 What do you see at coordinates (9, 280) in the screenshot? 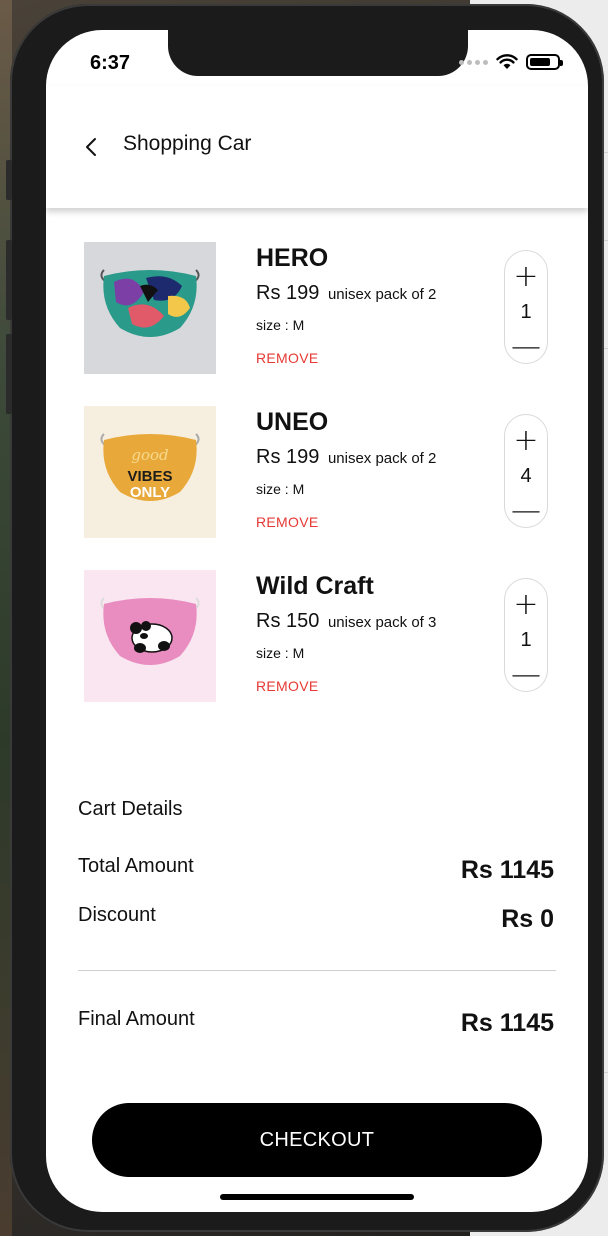
I see `volume-up-button` at bounding box center [9, 280].